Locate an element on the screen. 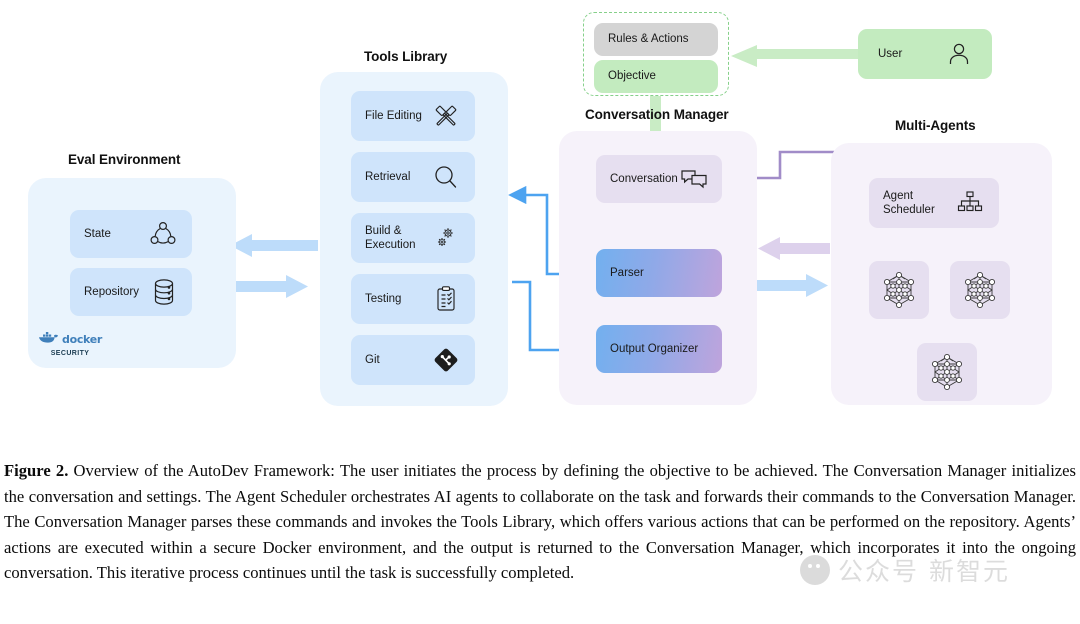 This screenshot has width=1080, height=624. docker-wordmark: docker is located at coordinates (82, 339).